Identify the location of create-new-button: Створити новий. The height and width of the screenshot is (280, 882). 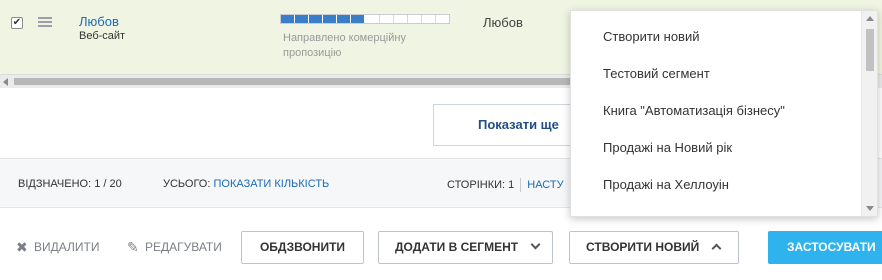
(654, 247).